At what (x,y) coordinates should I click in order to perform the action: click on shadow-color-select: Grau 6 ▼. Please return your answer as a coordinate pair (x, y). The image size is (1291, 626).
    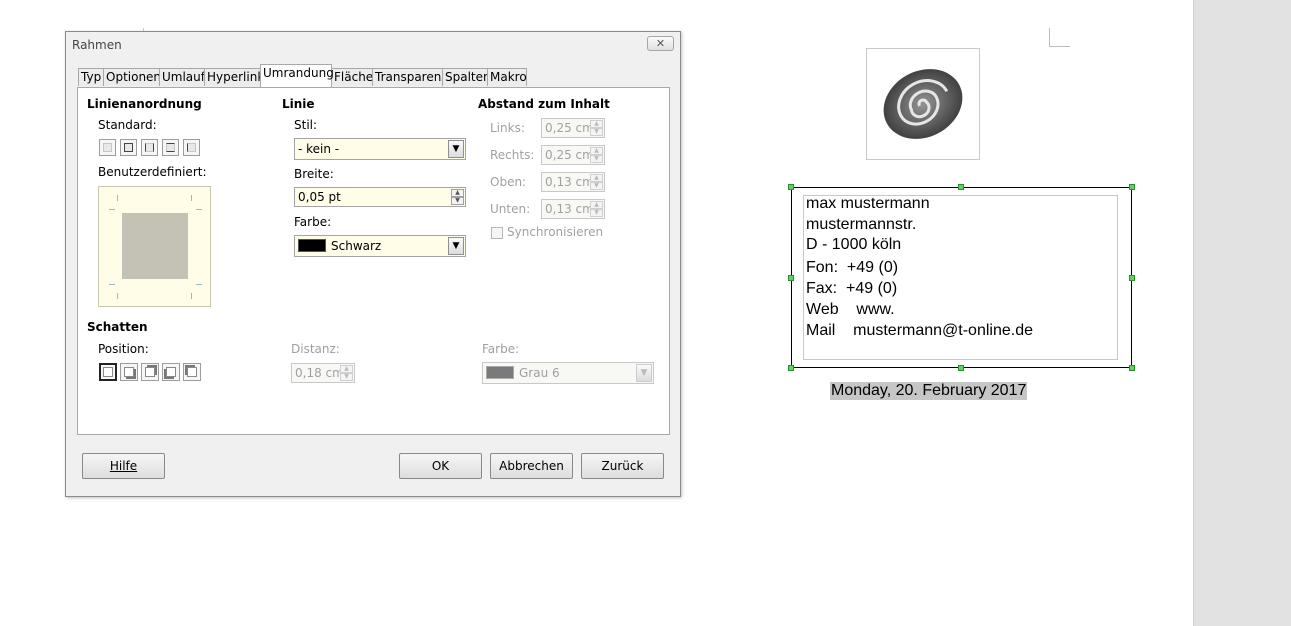
    Looking at the image, I should click on (568, 373).